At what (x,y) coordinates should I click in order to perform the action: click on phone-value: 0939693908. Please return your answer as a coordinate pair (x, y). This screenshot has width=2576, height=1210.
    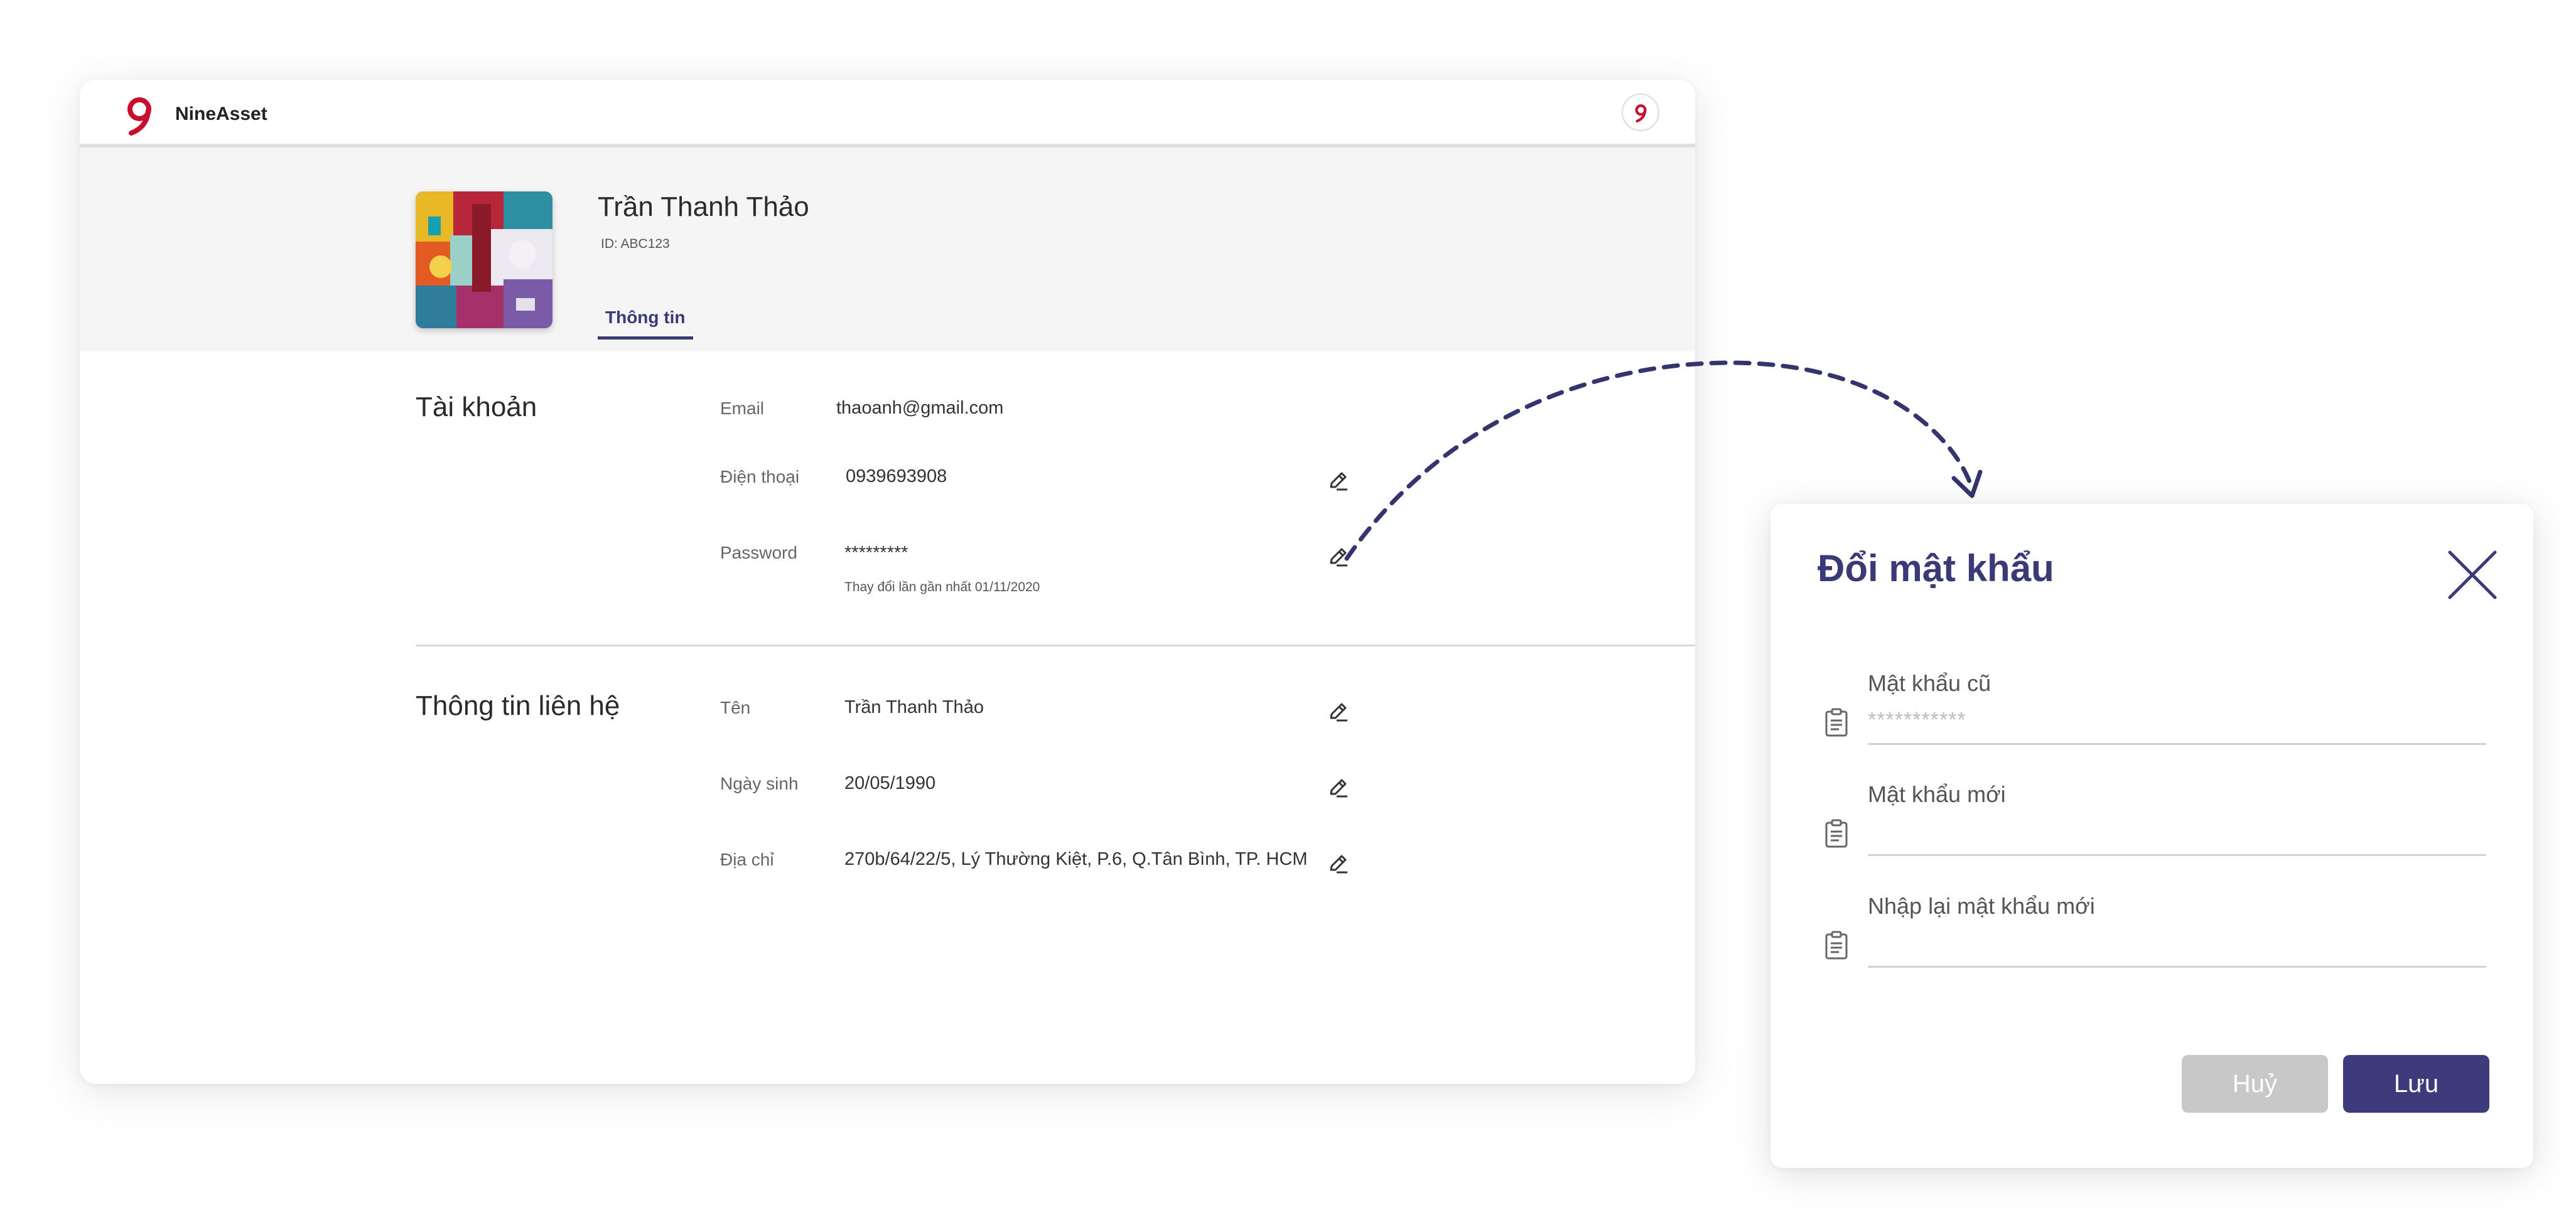
    Looking at the image, I should click on (896, 476).